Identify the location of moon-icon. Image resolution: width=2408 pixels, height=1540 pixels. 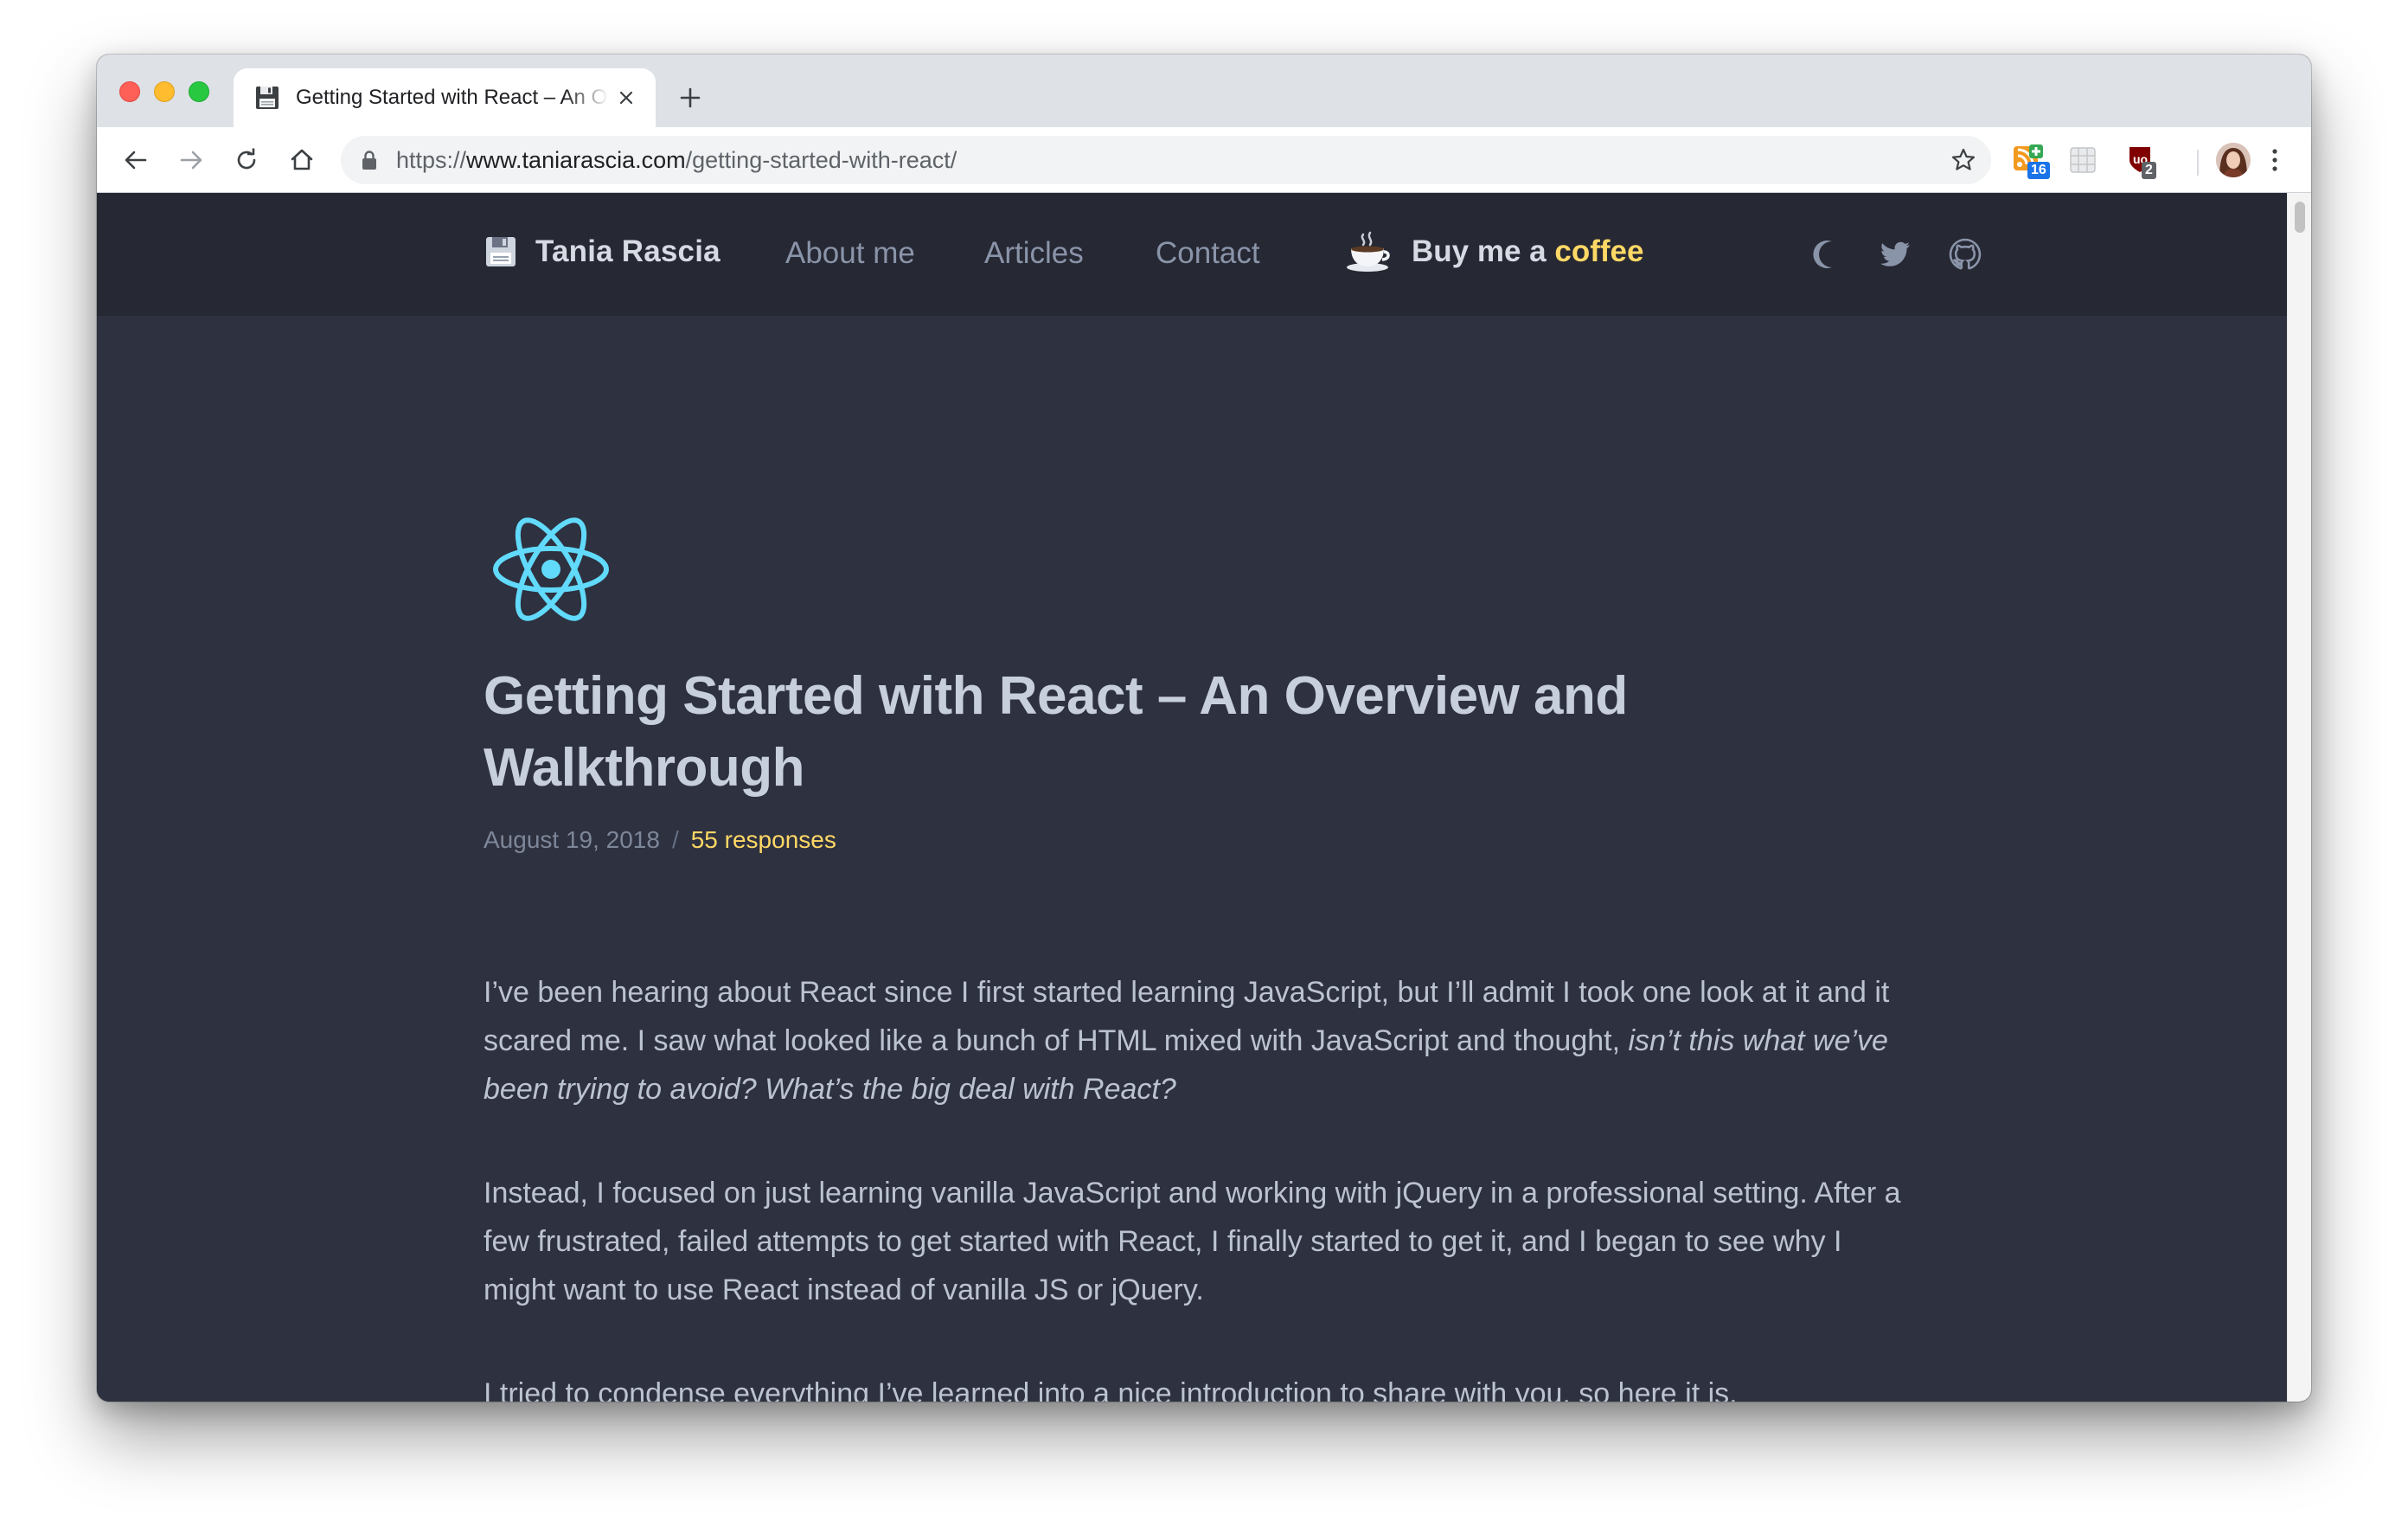
(1826, 254).